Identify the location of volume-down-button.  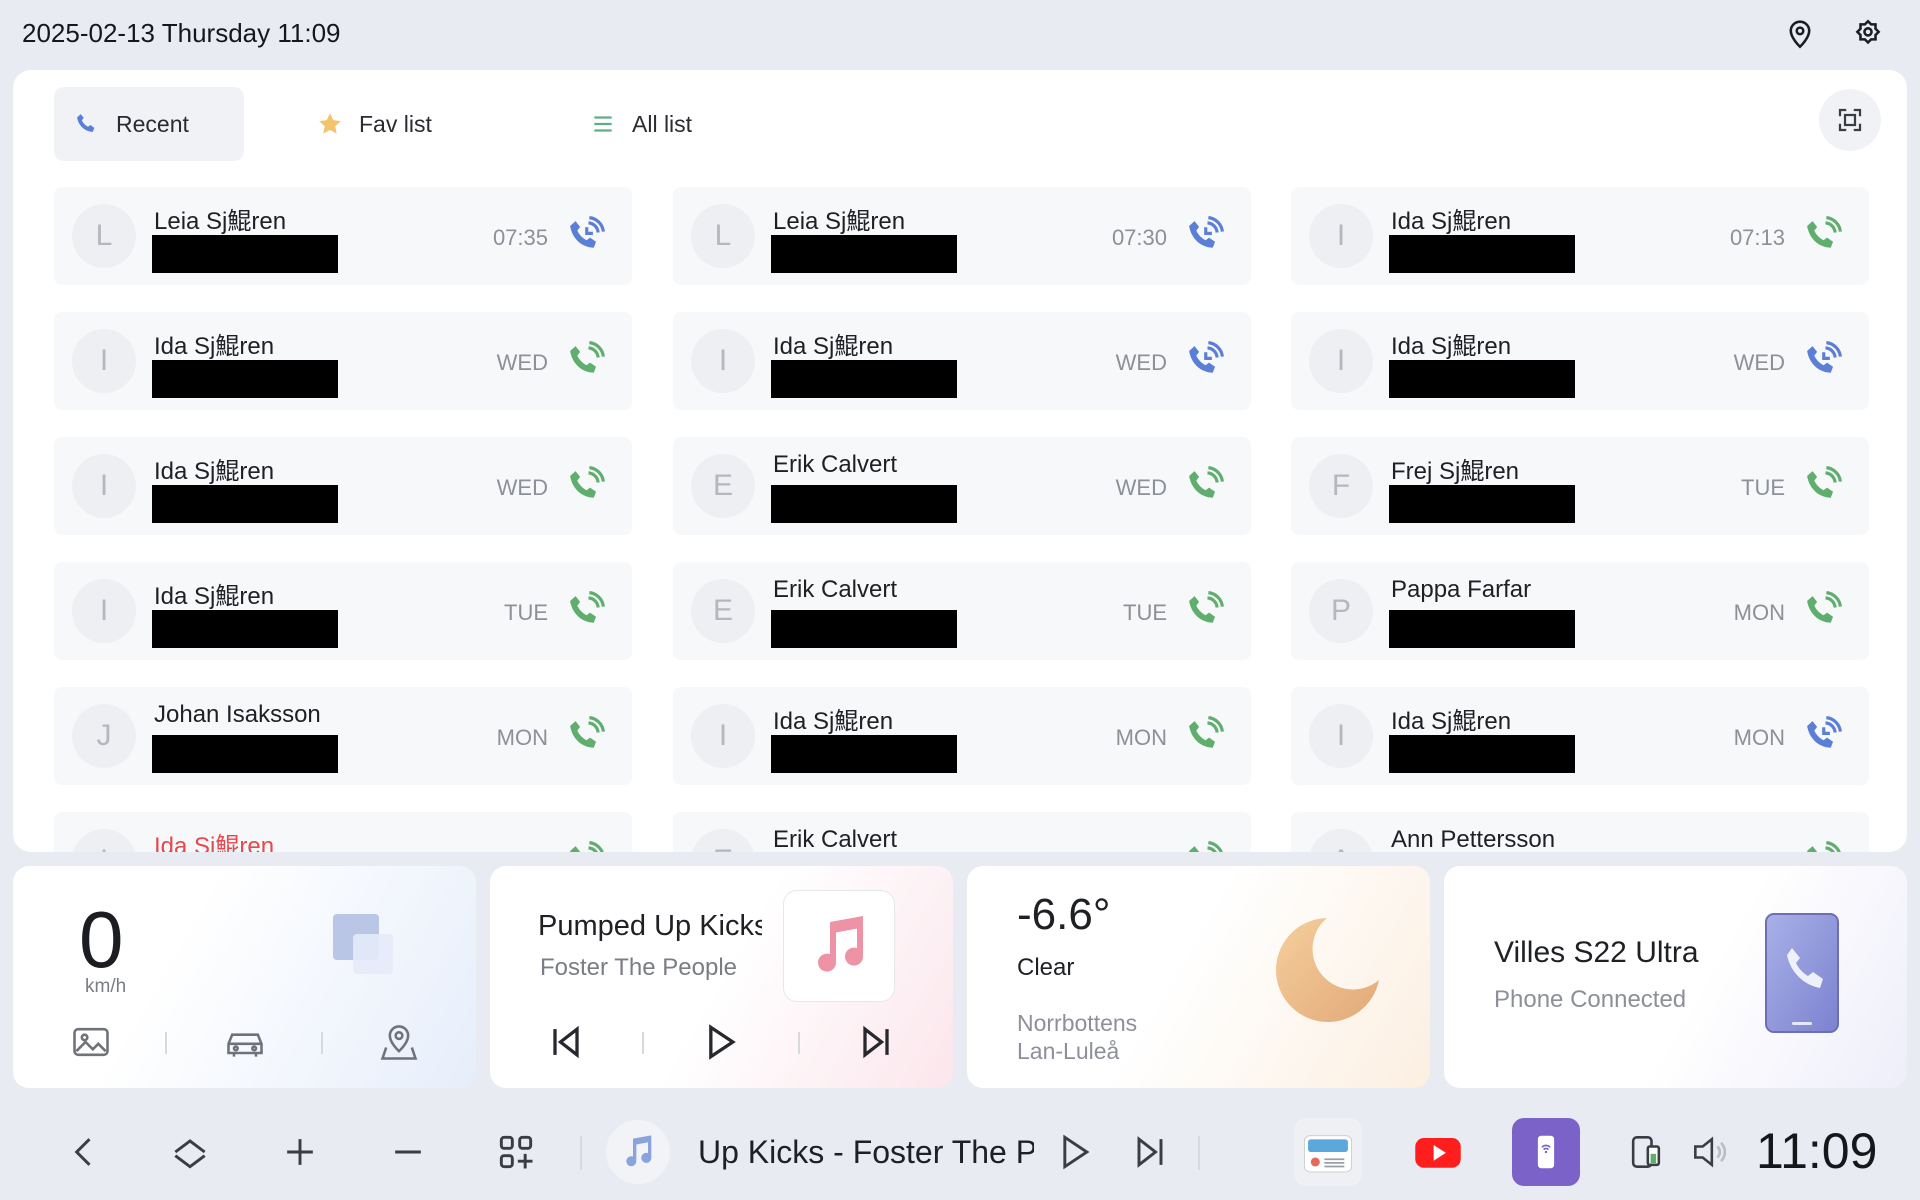
(408, 1152).